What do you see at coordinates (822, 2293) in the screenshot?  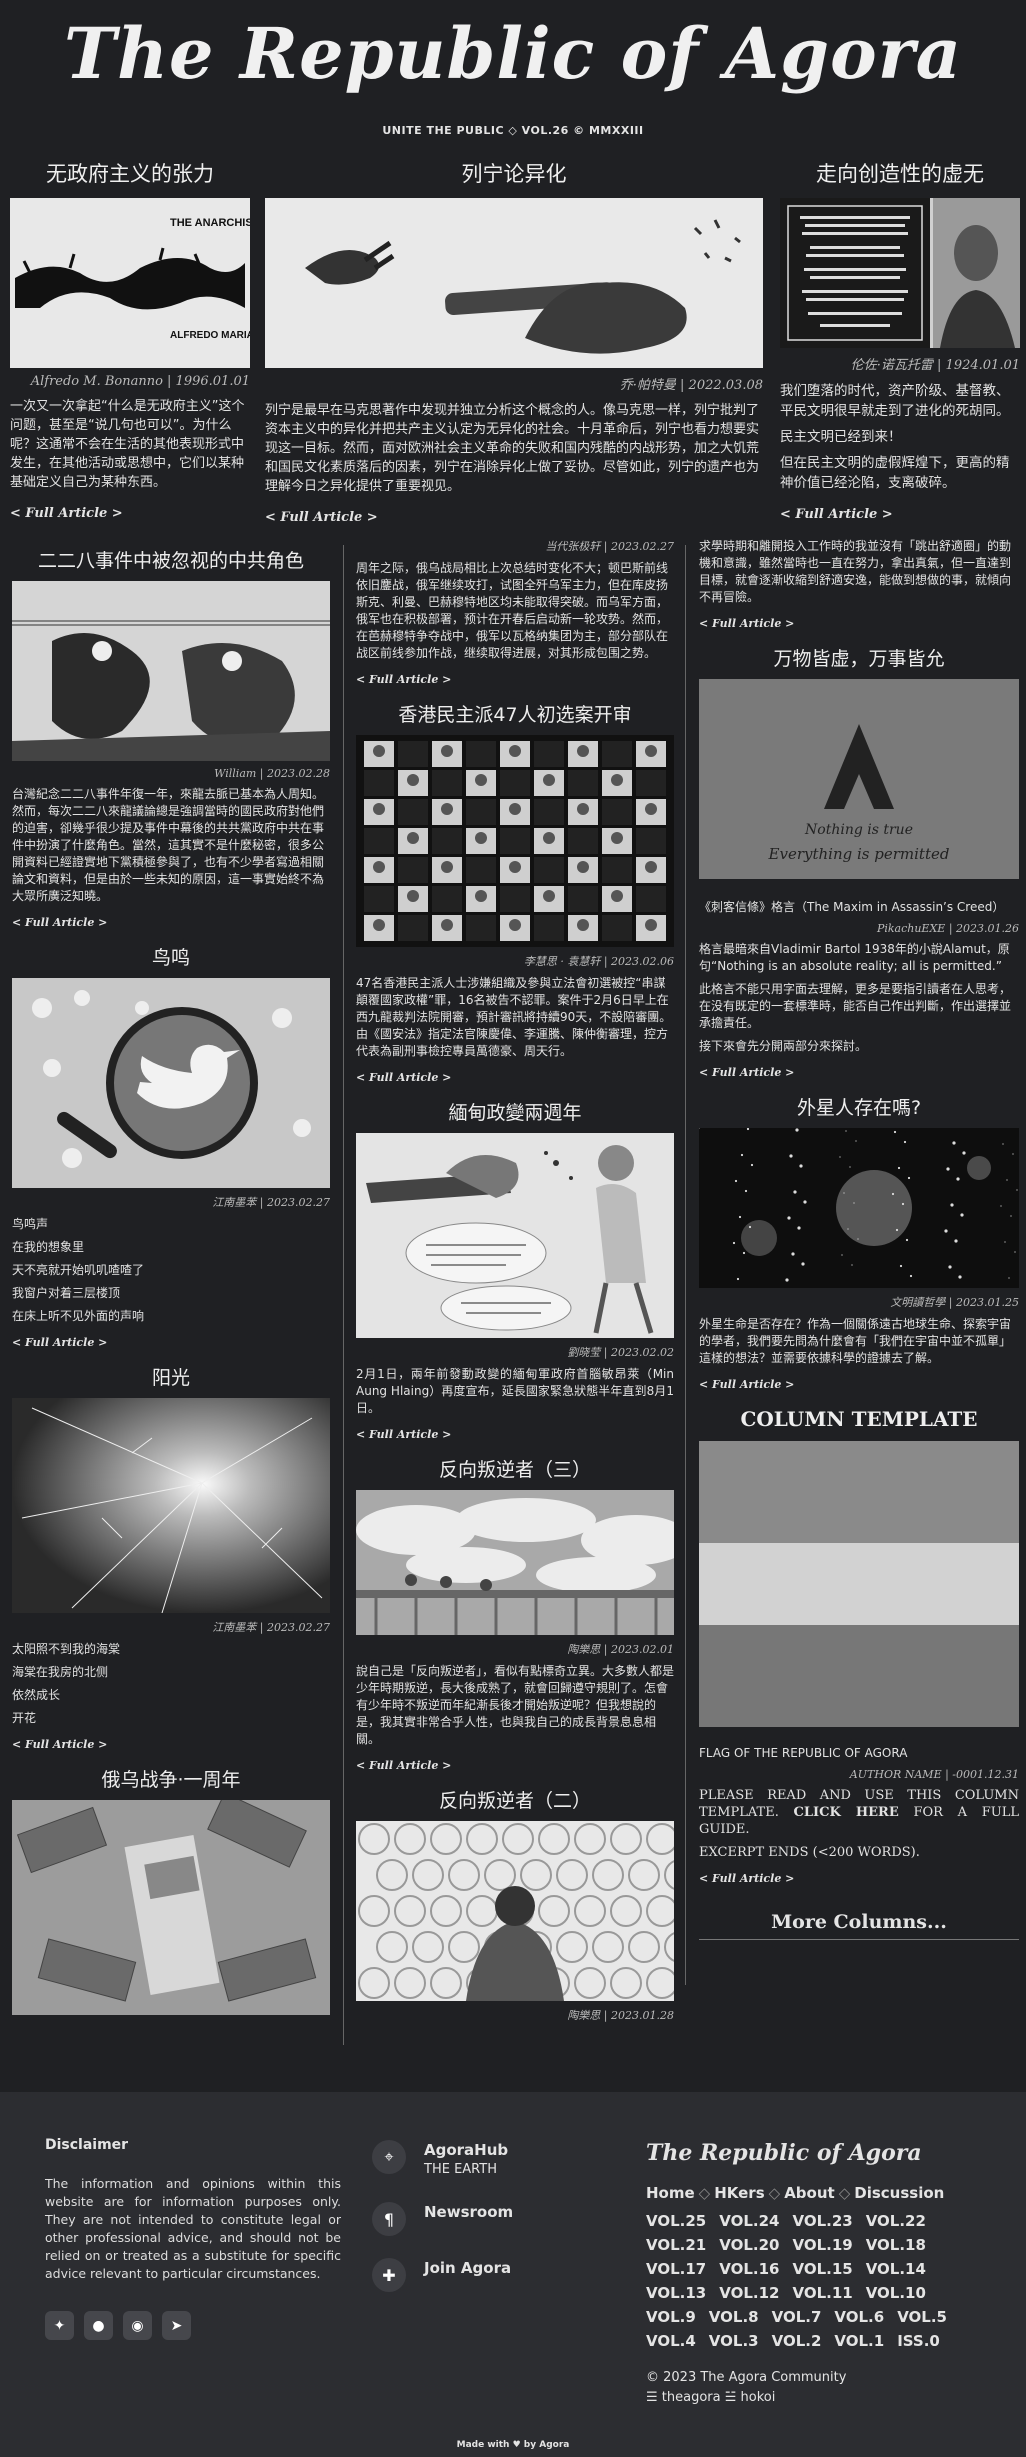 I see `volume-link: VOL.11` at bounding box center [822, 2293].